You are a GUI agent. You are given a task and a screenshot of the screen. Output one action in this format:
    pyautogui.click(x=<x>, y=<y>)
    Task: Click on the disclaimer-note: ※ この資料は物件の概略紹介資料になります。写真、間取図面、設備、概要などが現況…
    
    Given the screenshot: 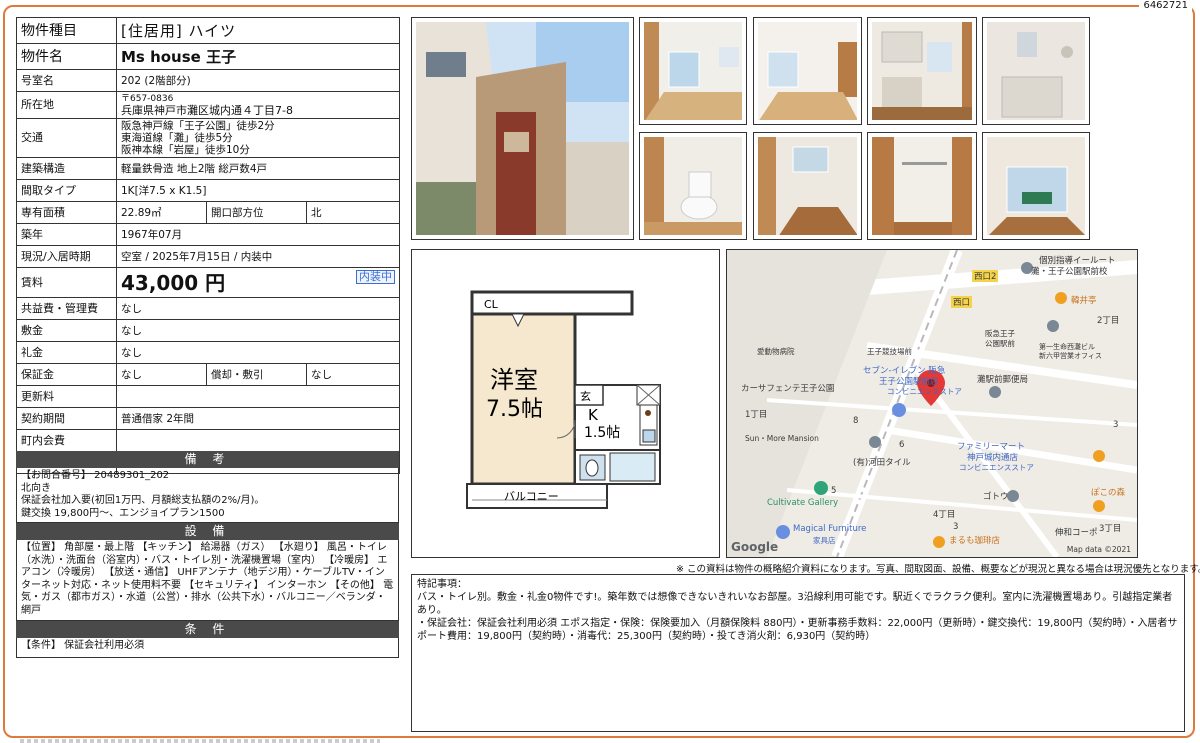 What is the action you would take?
    pyautogui.click(x=938, y=569)
    